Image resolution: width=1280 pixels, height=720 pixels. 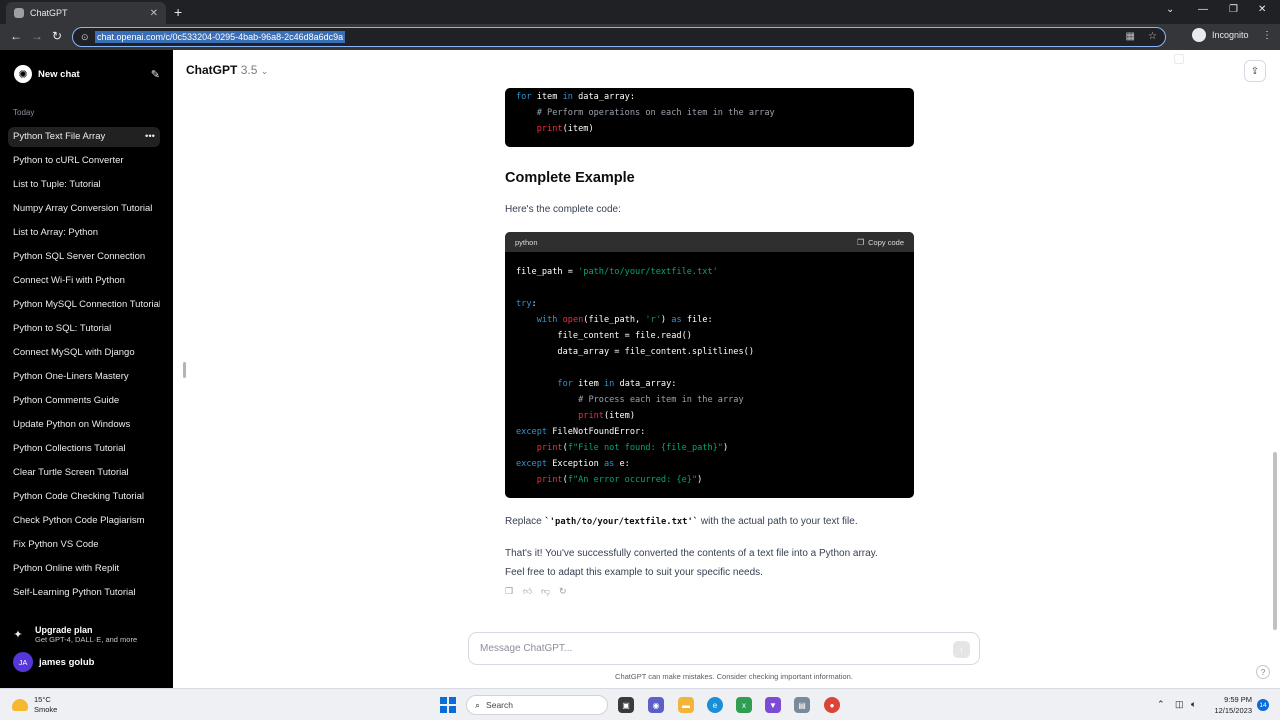 I want to click on regenerate-icon: ↻, so click(x=568, y=591).